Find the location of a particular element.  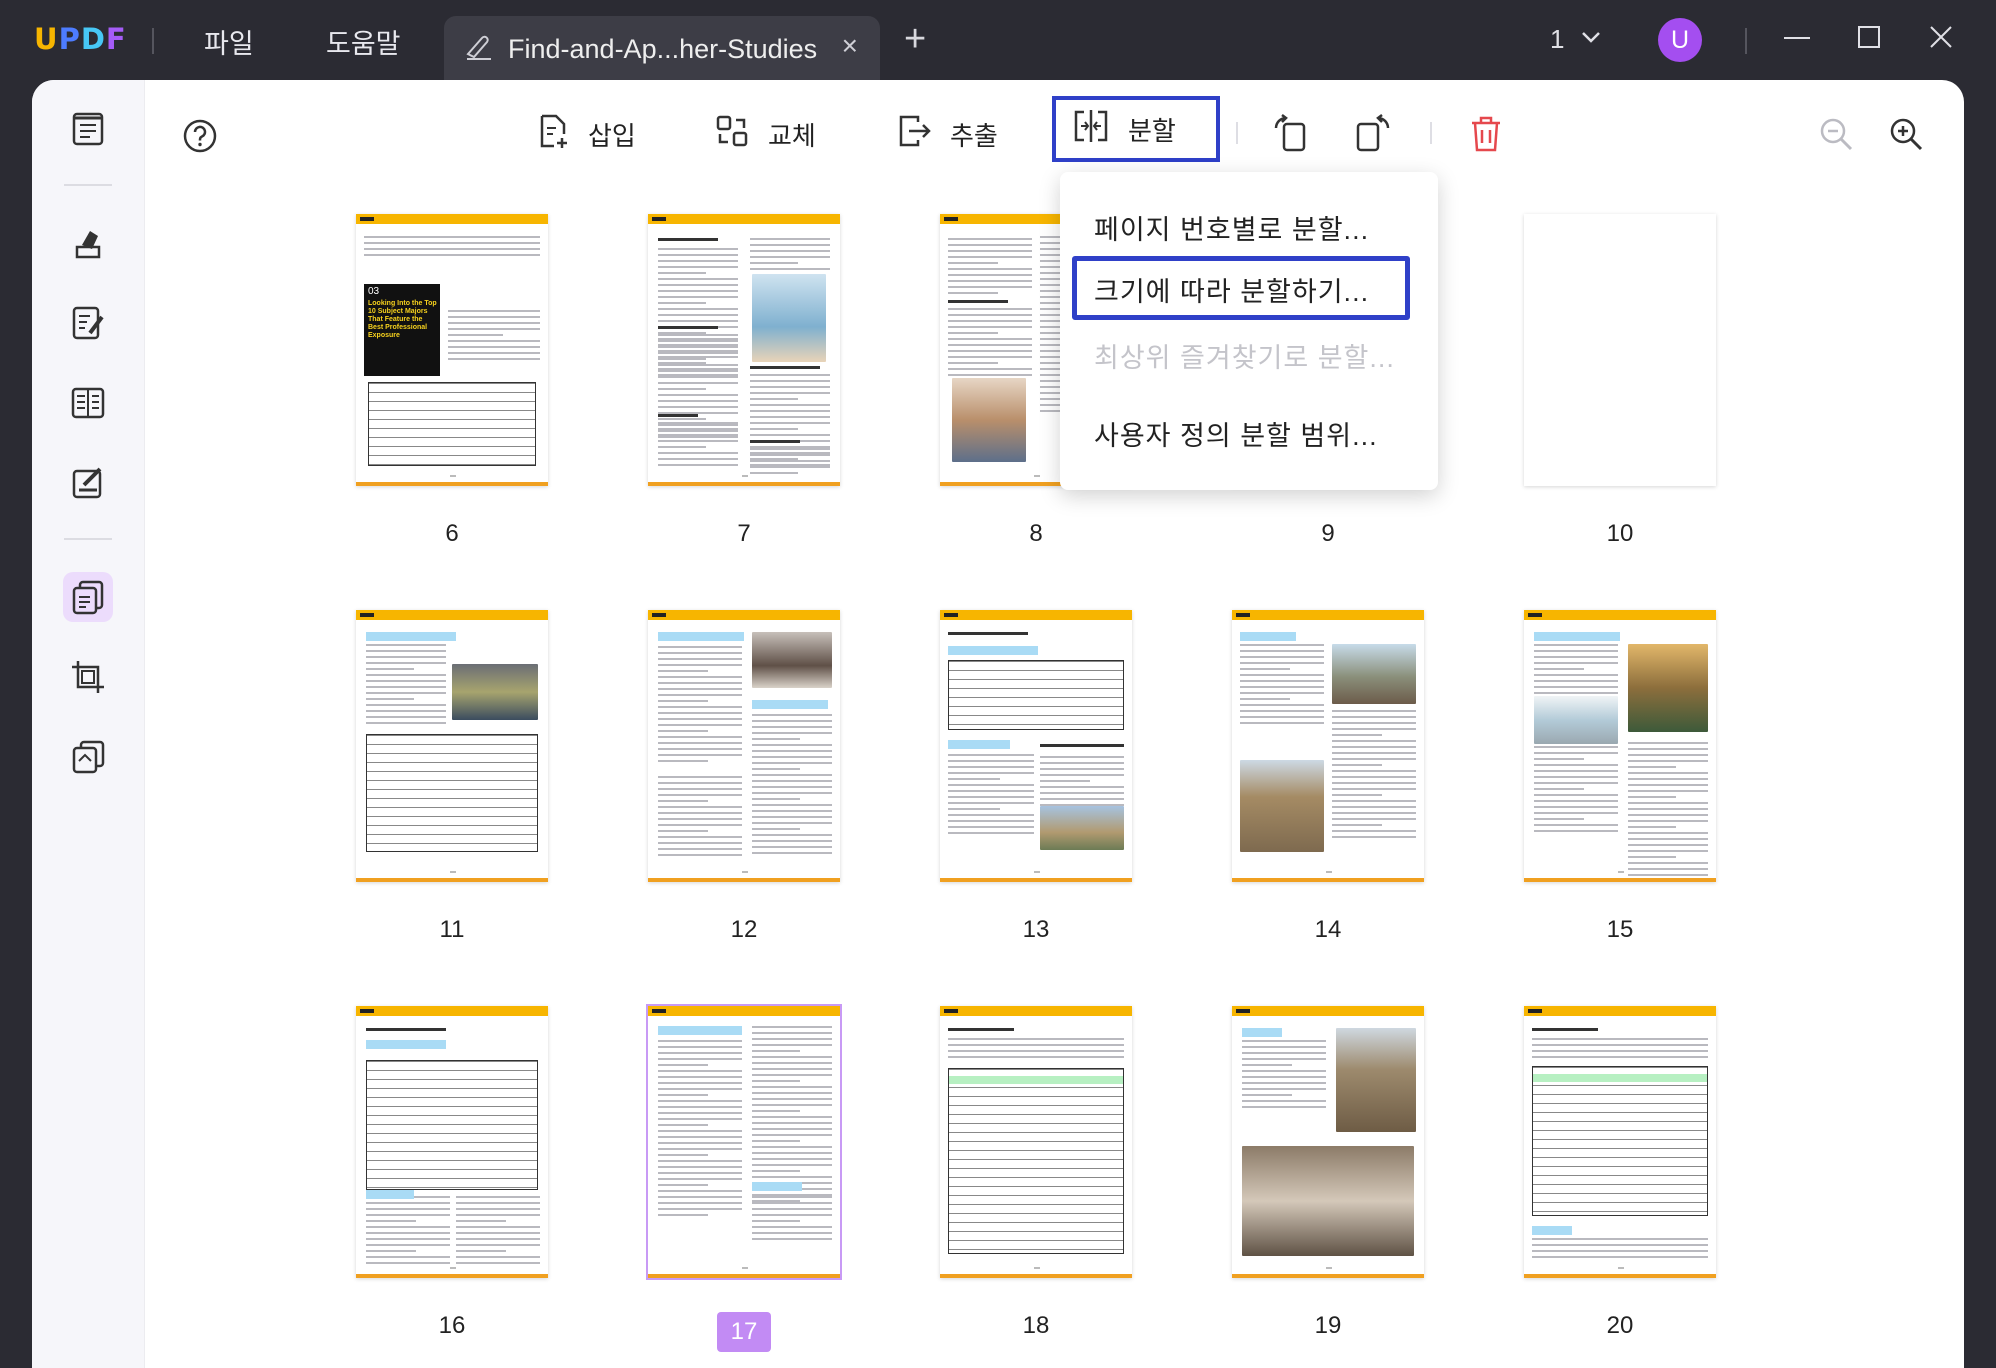

crop-icon is located at coordinates (88, 677).